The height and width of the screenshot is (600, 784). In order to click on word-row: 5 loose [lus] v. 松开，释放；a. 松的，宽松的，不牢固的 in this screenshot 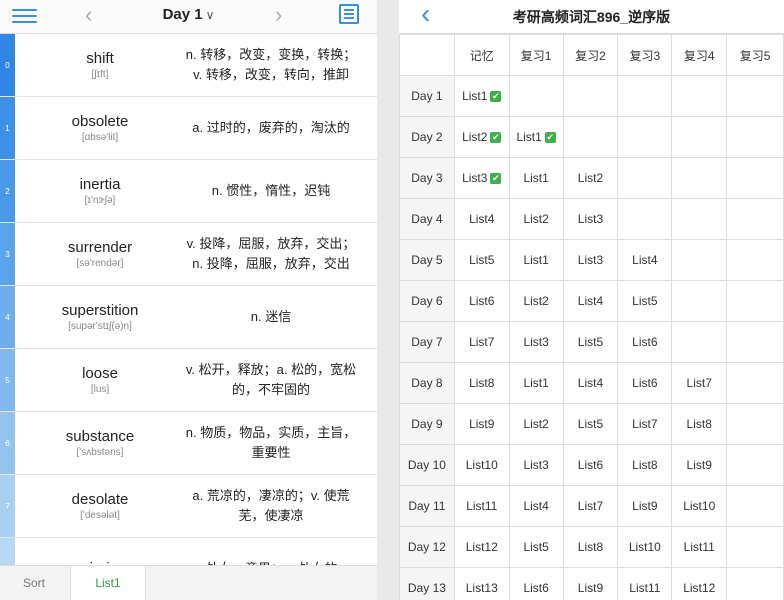, I will do `click(188, 380)`.